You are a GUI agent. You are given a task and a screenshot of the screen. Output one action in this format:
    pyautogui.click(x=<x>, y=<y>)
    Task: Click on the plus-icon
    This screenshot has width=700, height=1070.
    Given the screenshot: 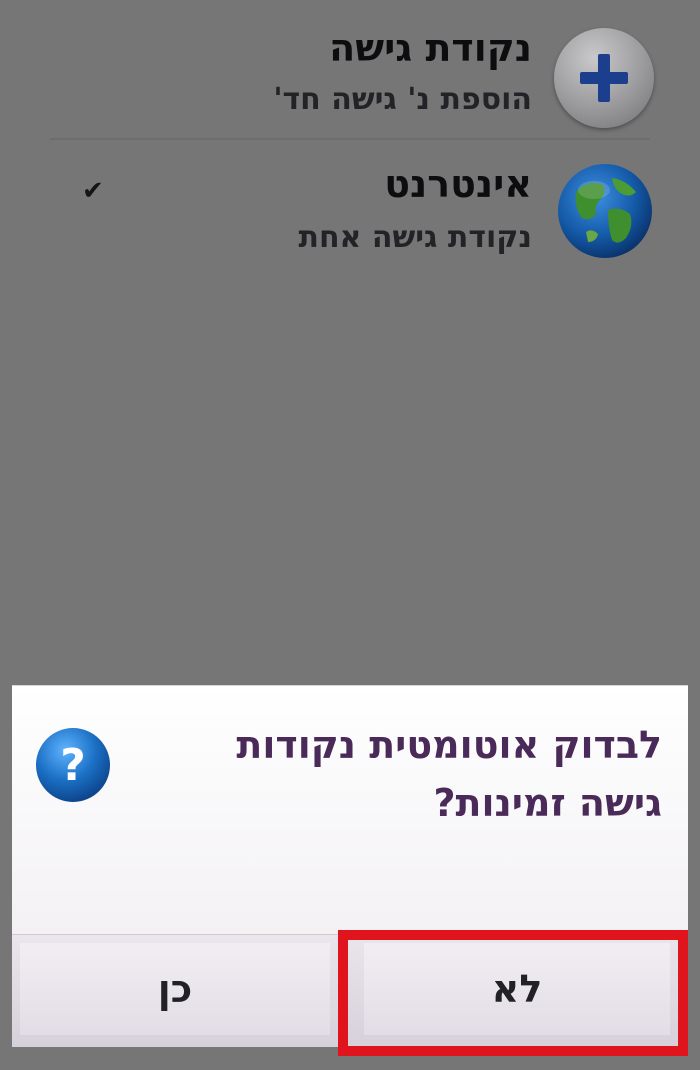 What is the action you would take?
    pyautogui.click(x=604, y=78)
    